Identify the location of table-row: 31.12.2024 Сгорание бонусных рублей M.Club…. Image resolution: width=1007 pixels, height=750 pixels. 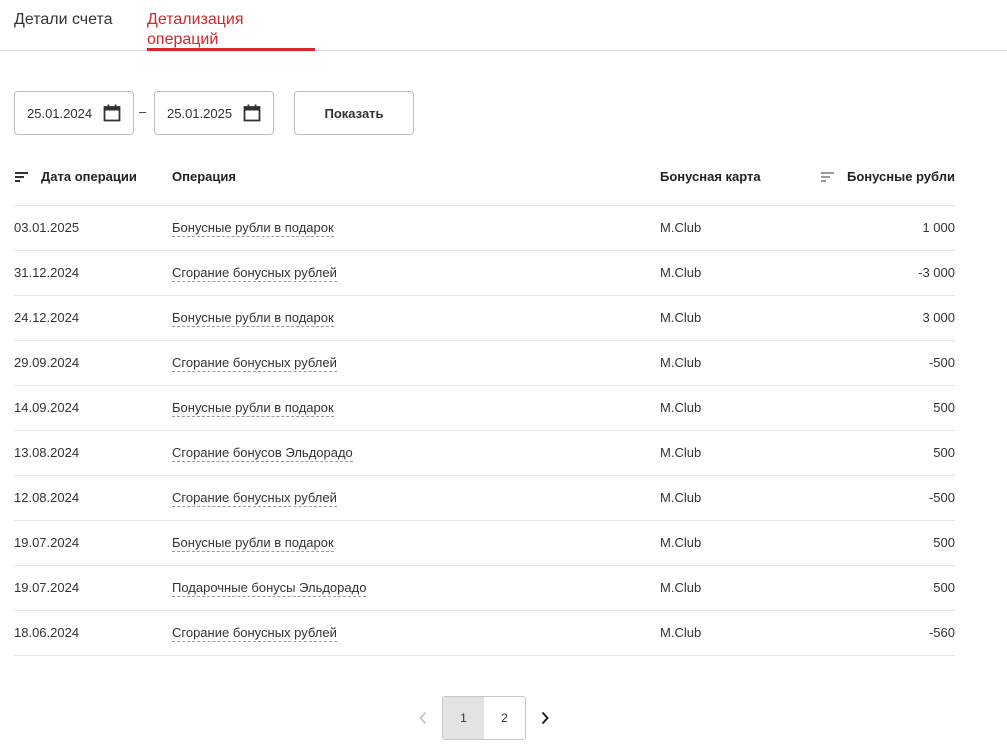
(484, 273).